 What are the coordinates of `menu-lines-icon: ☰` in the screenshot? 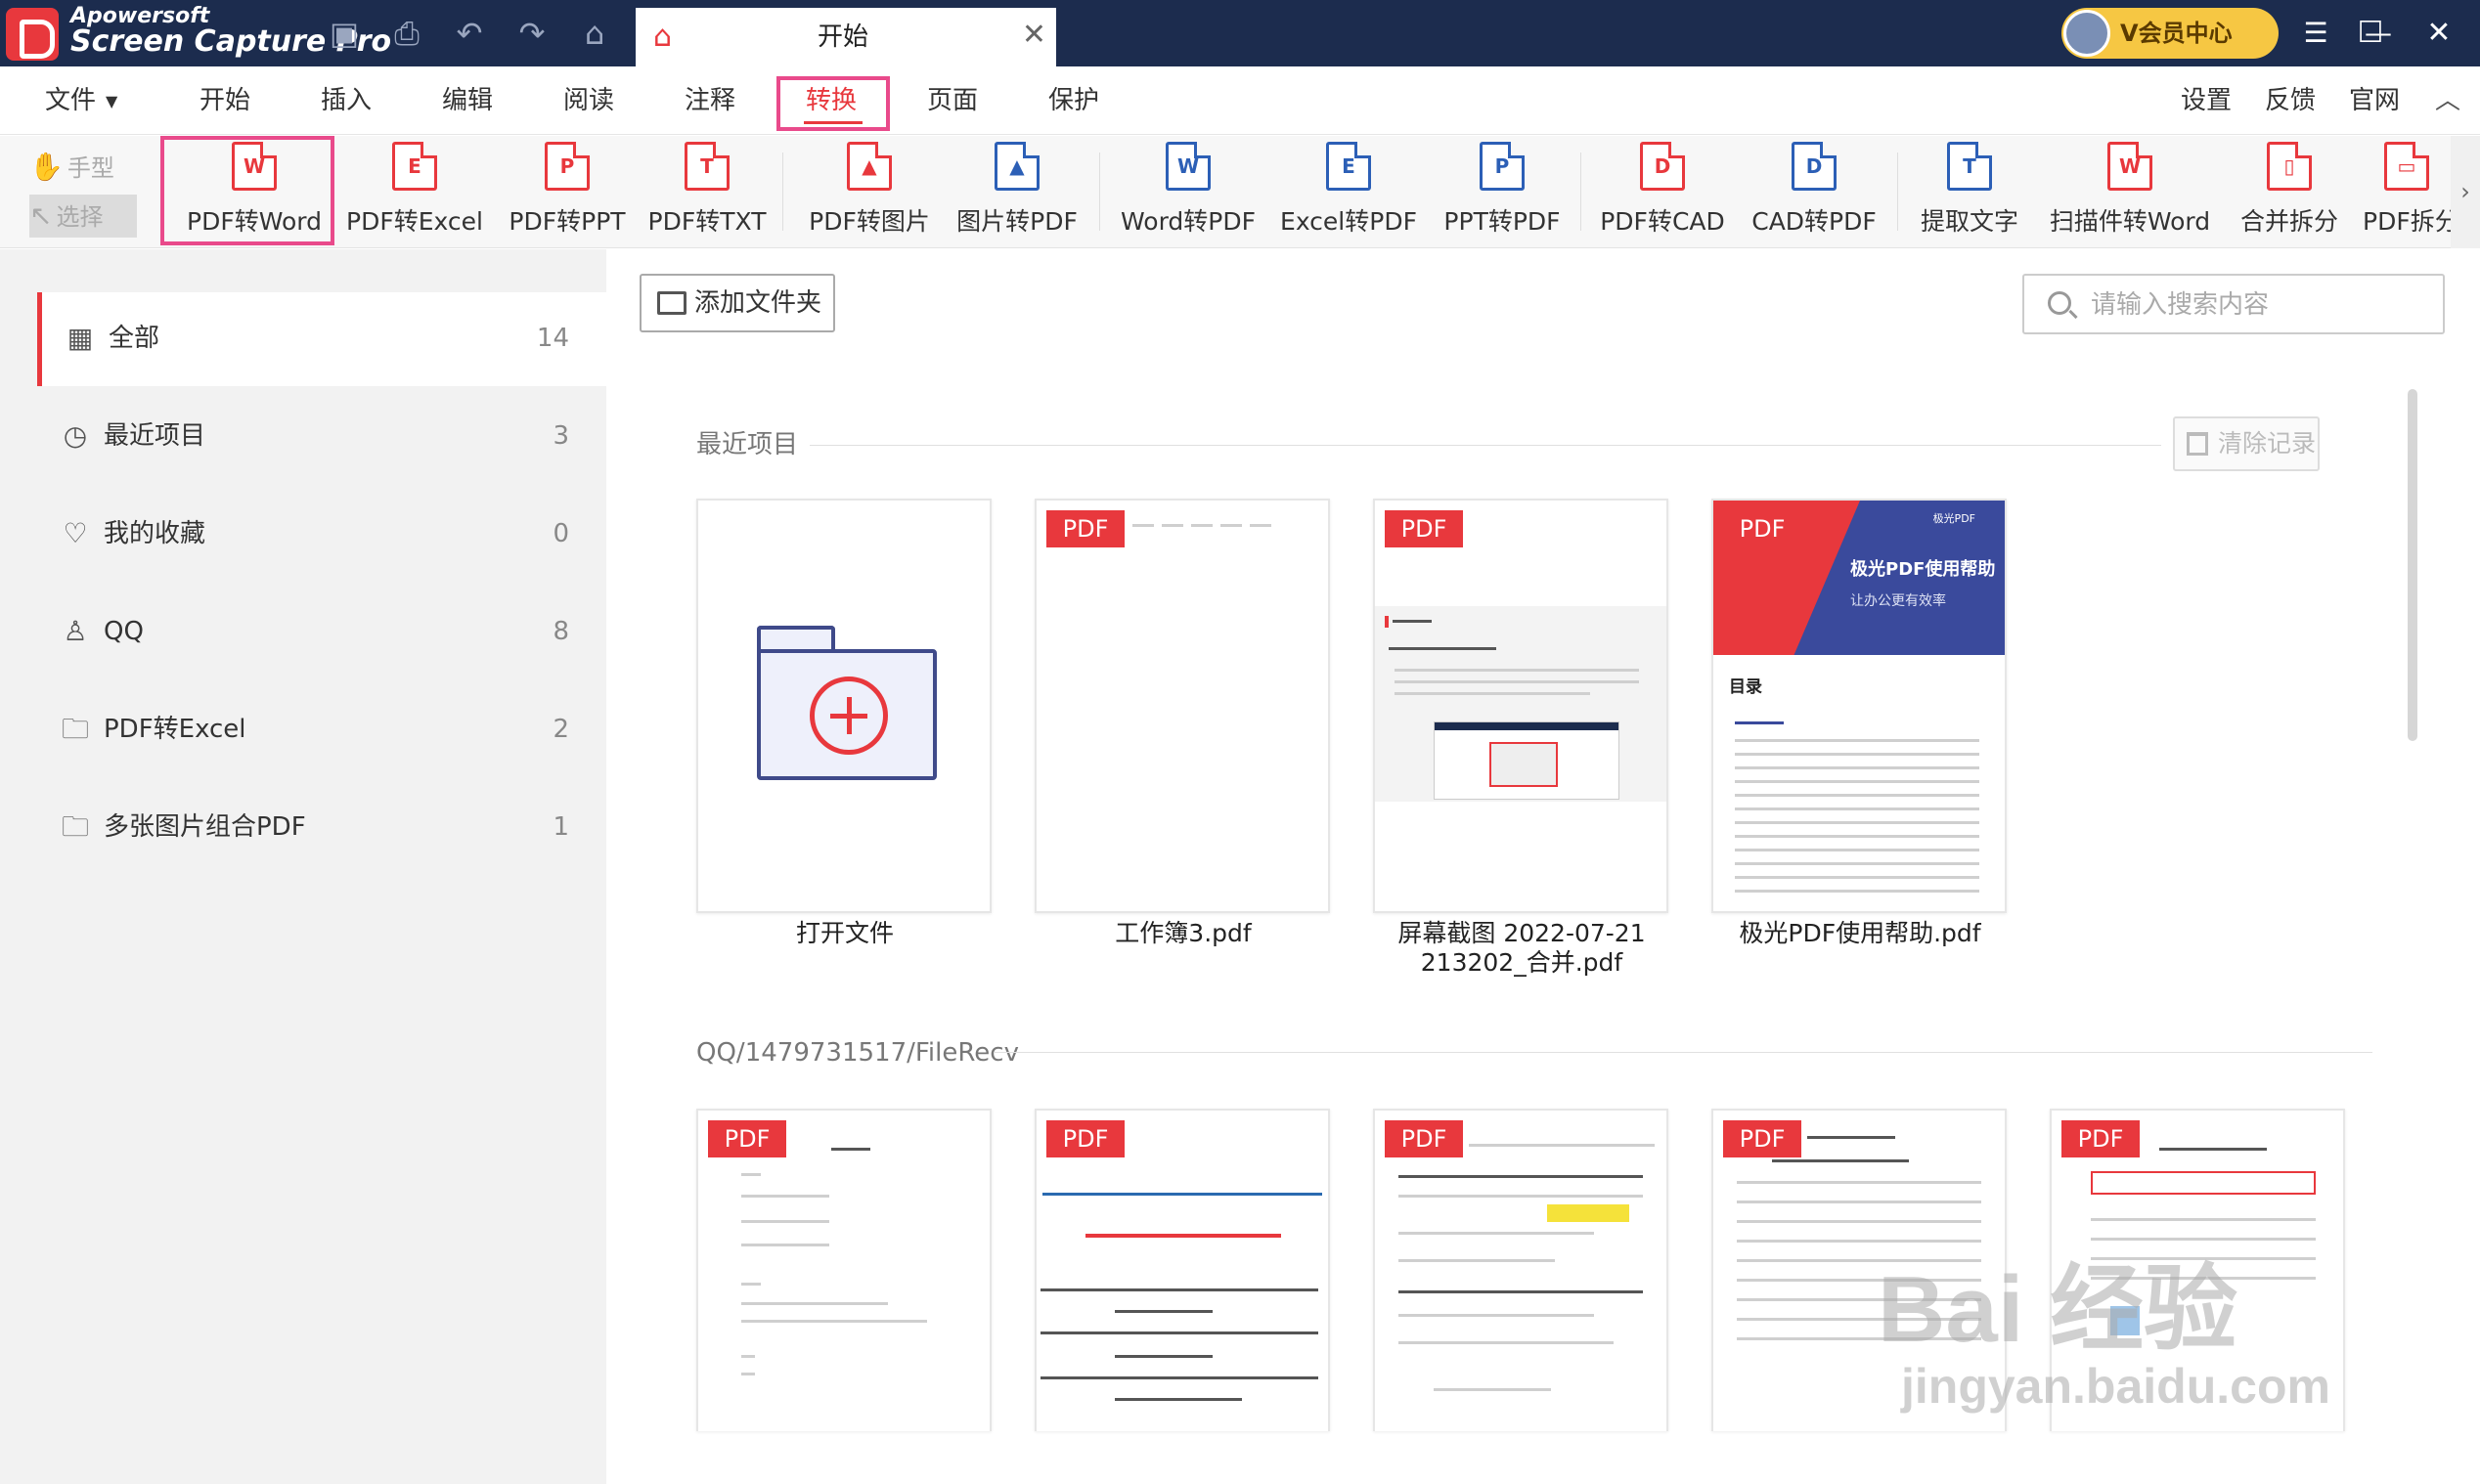 It's located at (2315, 33).